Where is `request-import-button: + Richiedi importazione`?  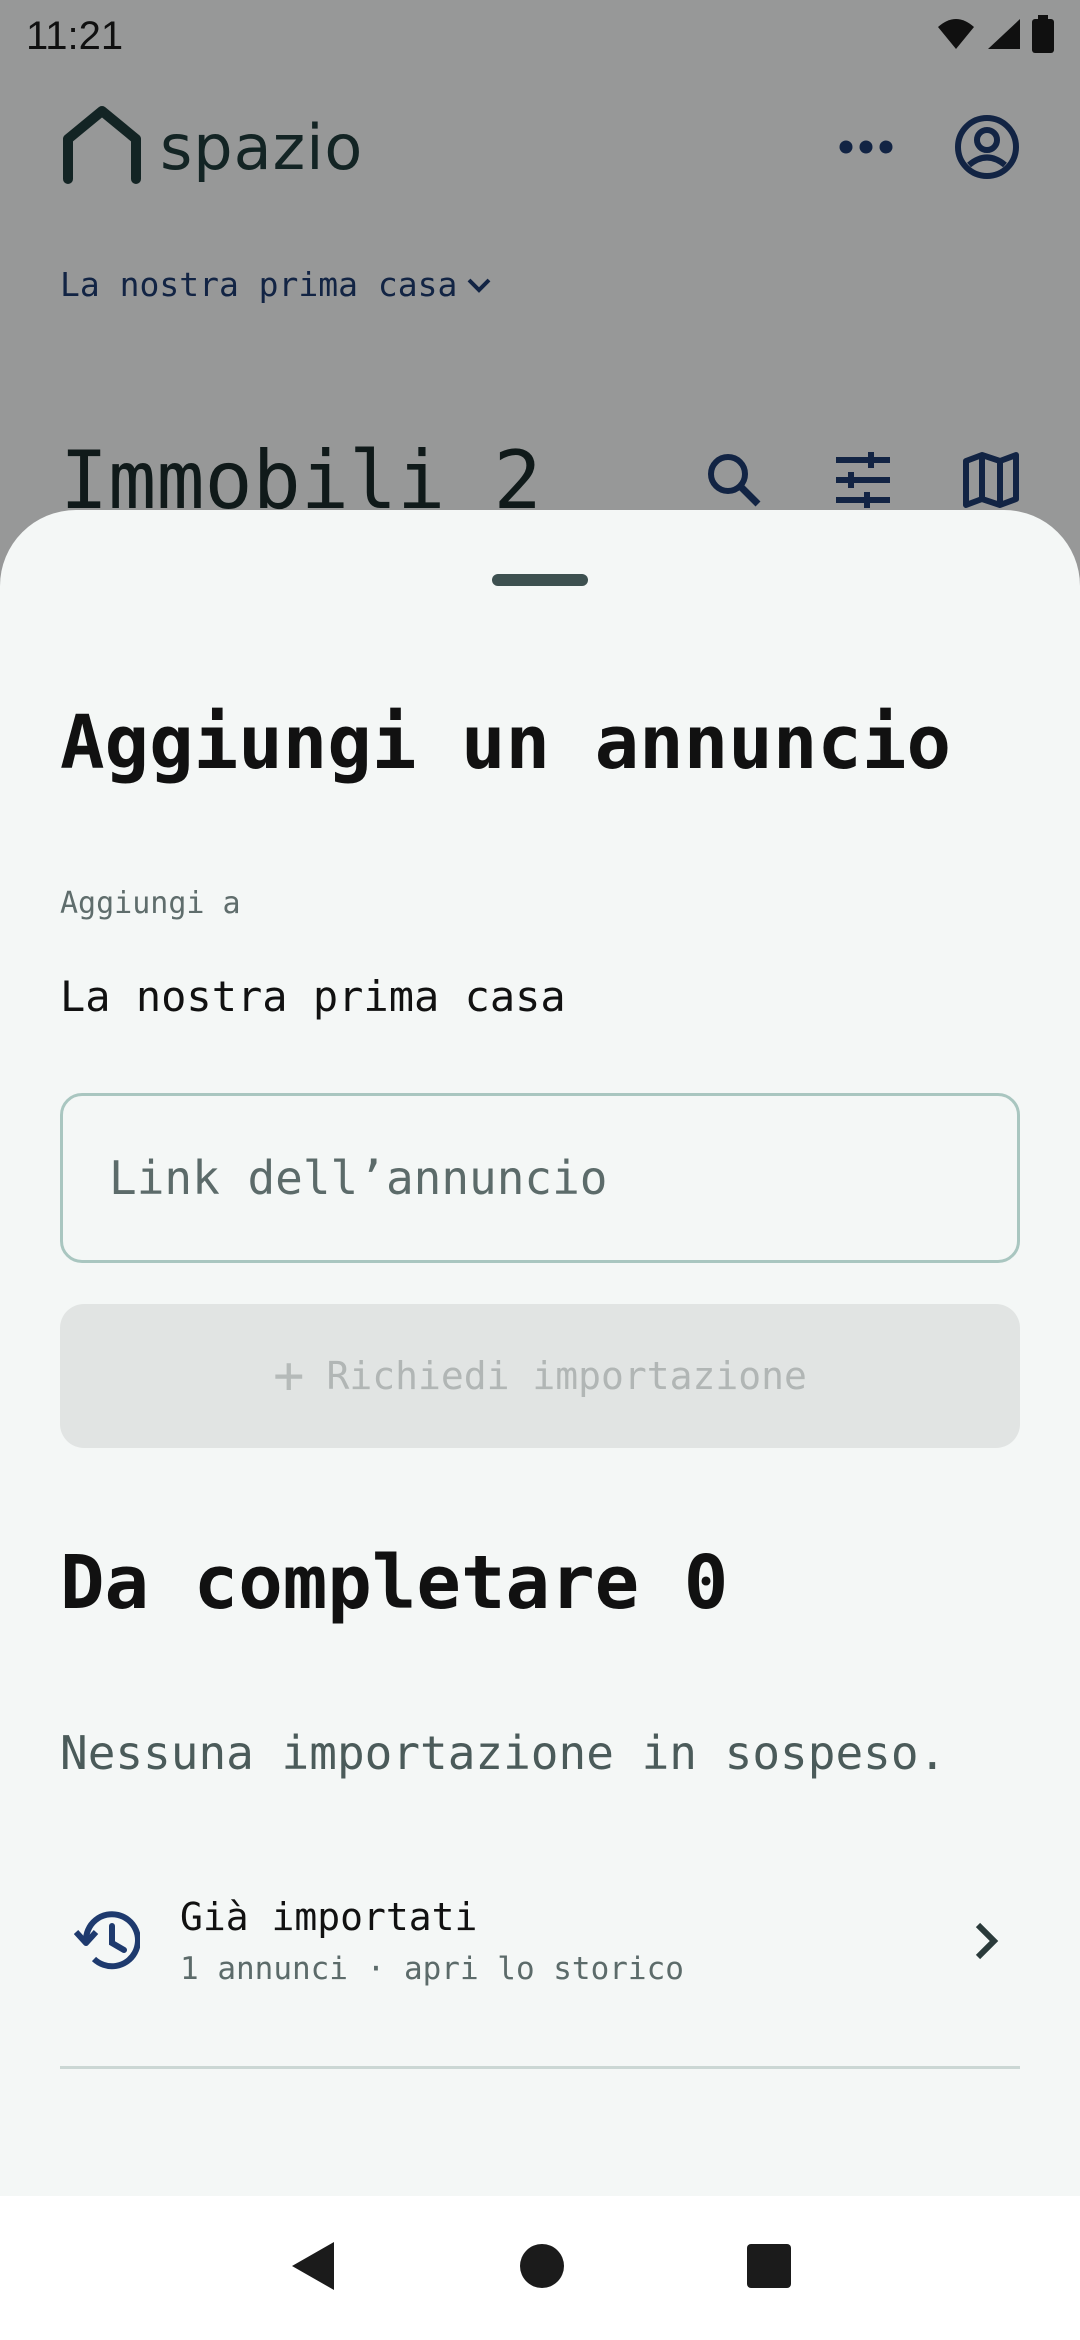
request-import-button: + Richiedi importazione is located at coordinates (540, 1376).